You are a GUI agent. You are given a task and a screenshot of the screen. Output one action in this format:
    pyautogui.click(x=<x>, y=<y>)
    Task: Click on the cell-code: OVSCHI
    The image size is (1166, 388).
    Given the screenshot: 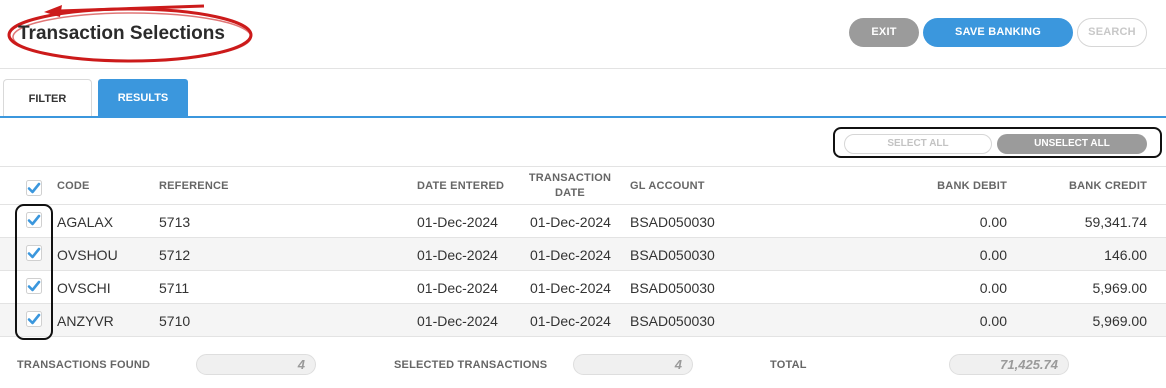 What is the action you would take?
    pyautogui.click(x=84, y=288)
    